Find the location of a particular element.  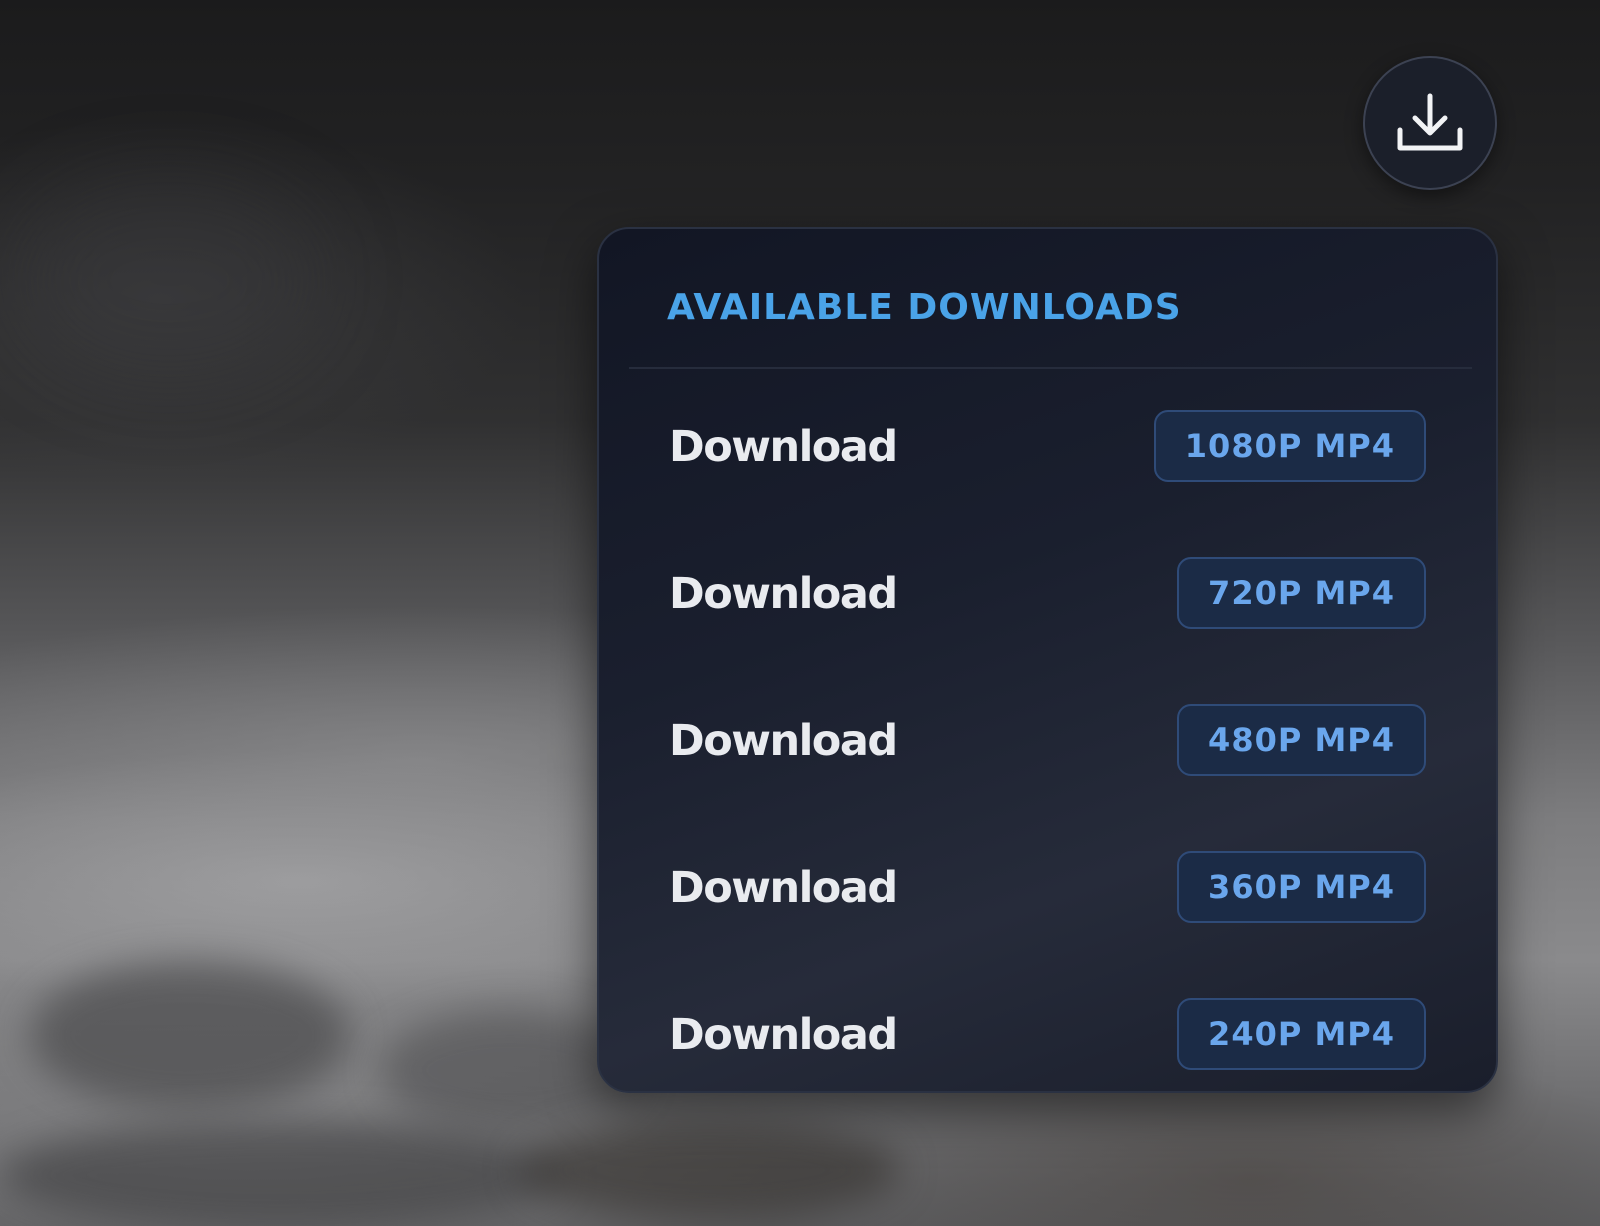

dropdown-header: AVAILABLE DOWNLOADS is located at coordinates (1050, 299).